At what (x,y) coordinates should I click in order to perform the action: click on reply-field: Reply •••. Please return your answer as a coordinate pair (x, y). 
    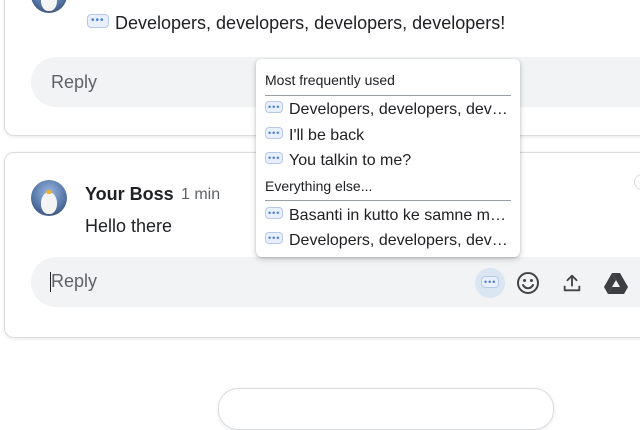
    Looking at the image, I should click on (335, 282).